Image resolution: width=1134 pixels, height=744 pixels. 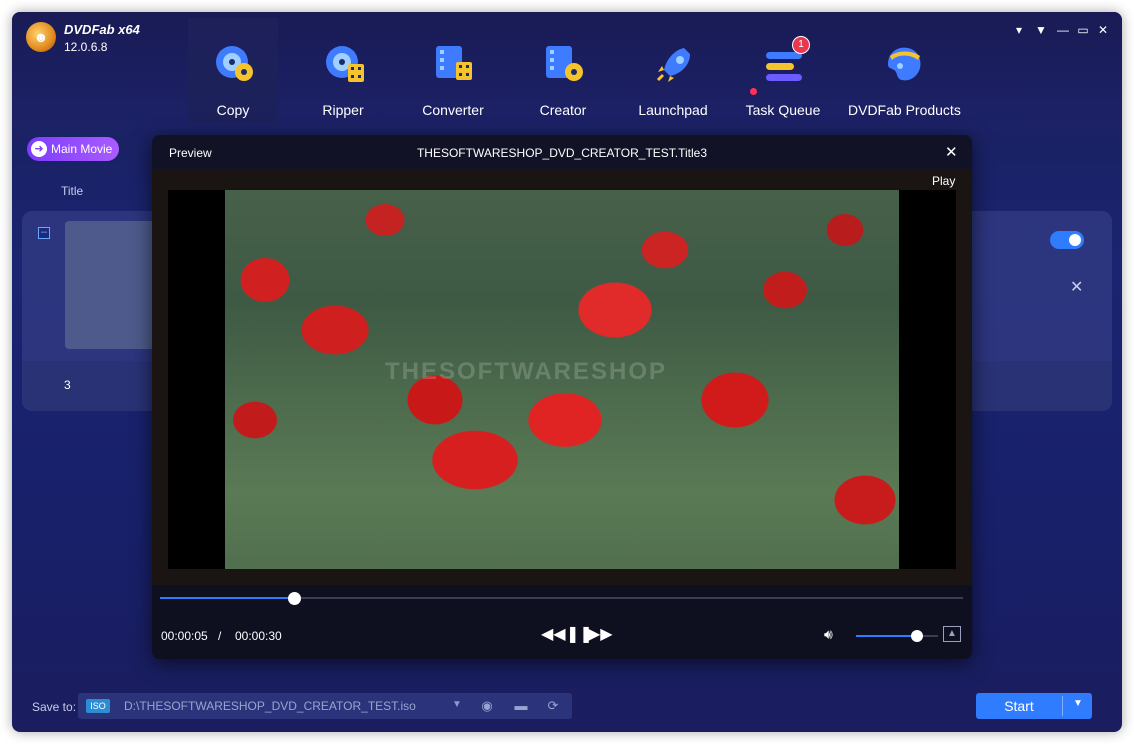 I want to click on title-thumbnail, so click(x=110, y=285).